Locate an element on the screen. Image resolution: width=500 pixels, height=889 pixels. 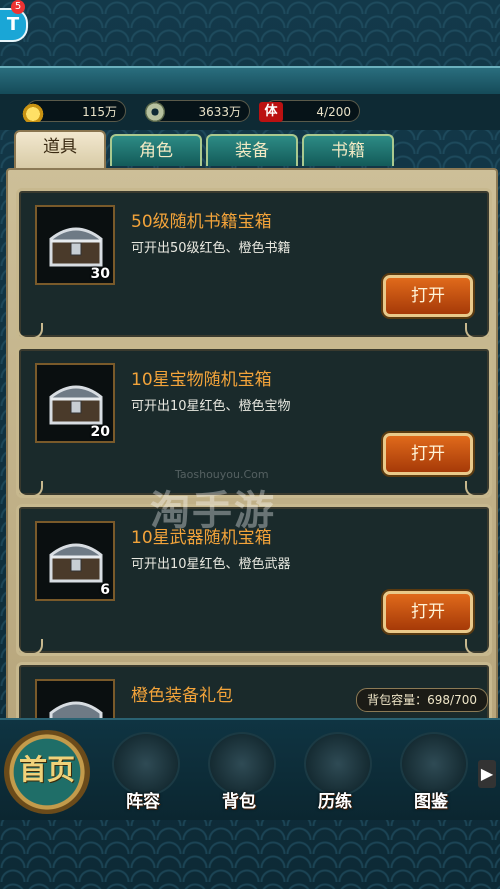
nav-bag: 背包 is located at coordinates (239, 771).